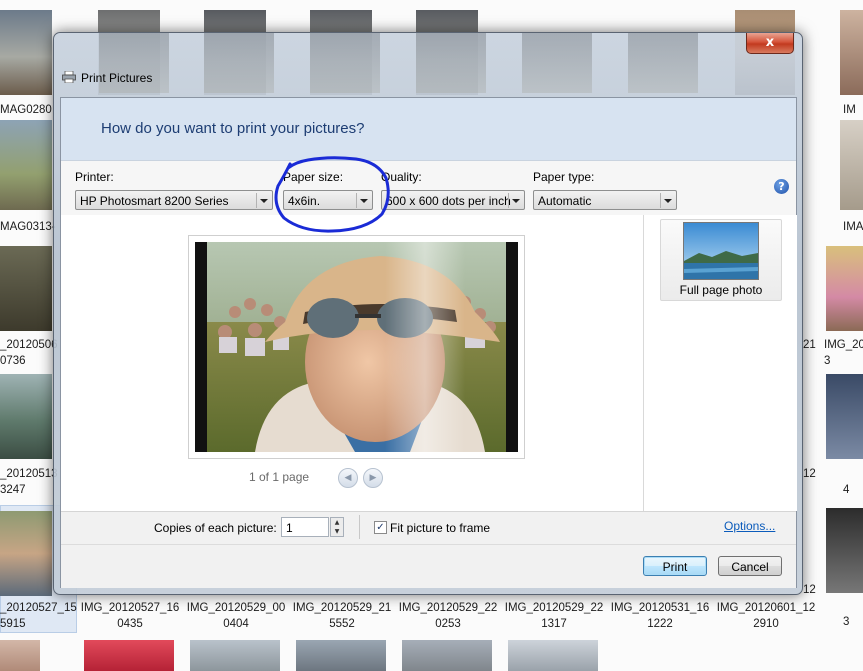 This screenshot has height=671, width=863. Describe the element at coordinates (130, 616) in the screenshot. I see `file-caption: IMG_20120527_16 0435` at that location.